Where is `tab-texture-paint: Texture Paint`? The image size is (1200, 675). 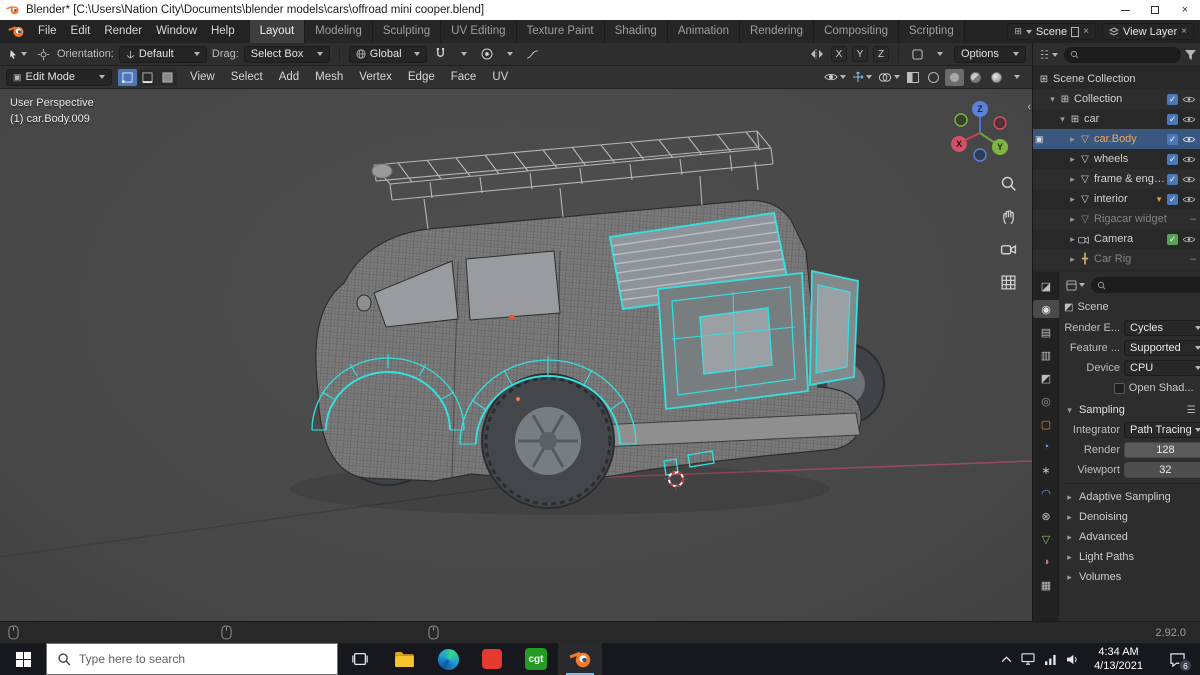 tab-texture-paint: Texture Paint is located at coordinates (560, 31).